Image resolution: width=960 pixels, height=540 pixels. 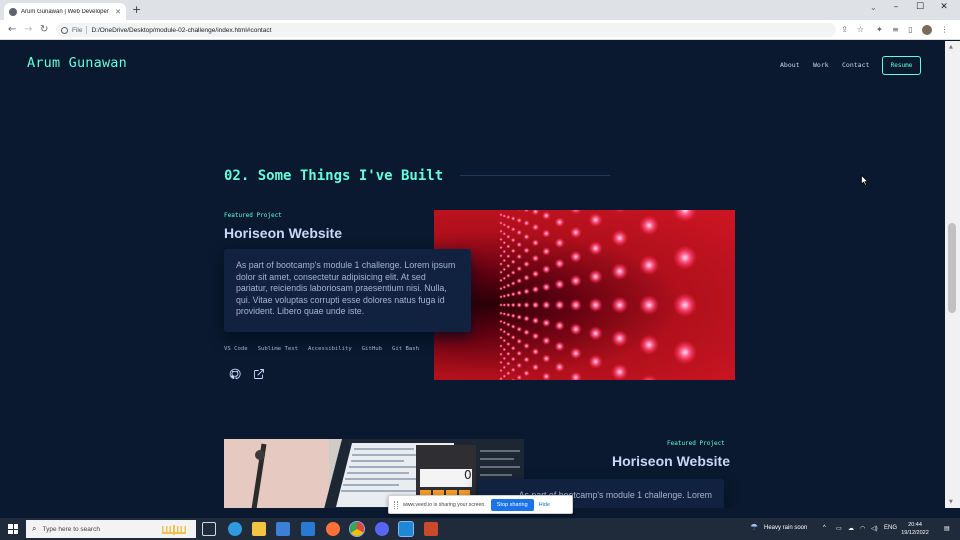 What do you see at coordinates (64, 30) in the screenshot?
I see `info-icon` at bounding box center [64, 30].